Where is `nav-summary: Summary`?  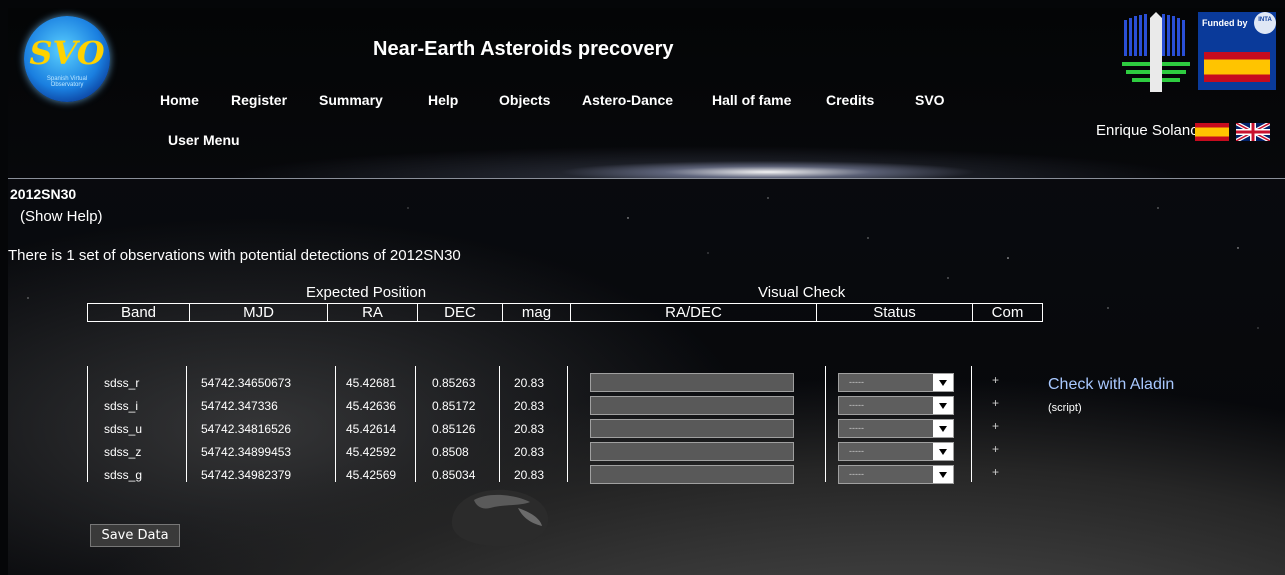
nav-summary: Summary is located at coordinates (351, 100).